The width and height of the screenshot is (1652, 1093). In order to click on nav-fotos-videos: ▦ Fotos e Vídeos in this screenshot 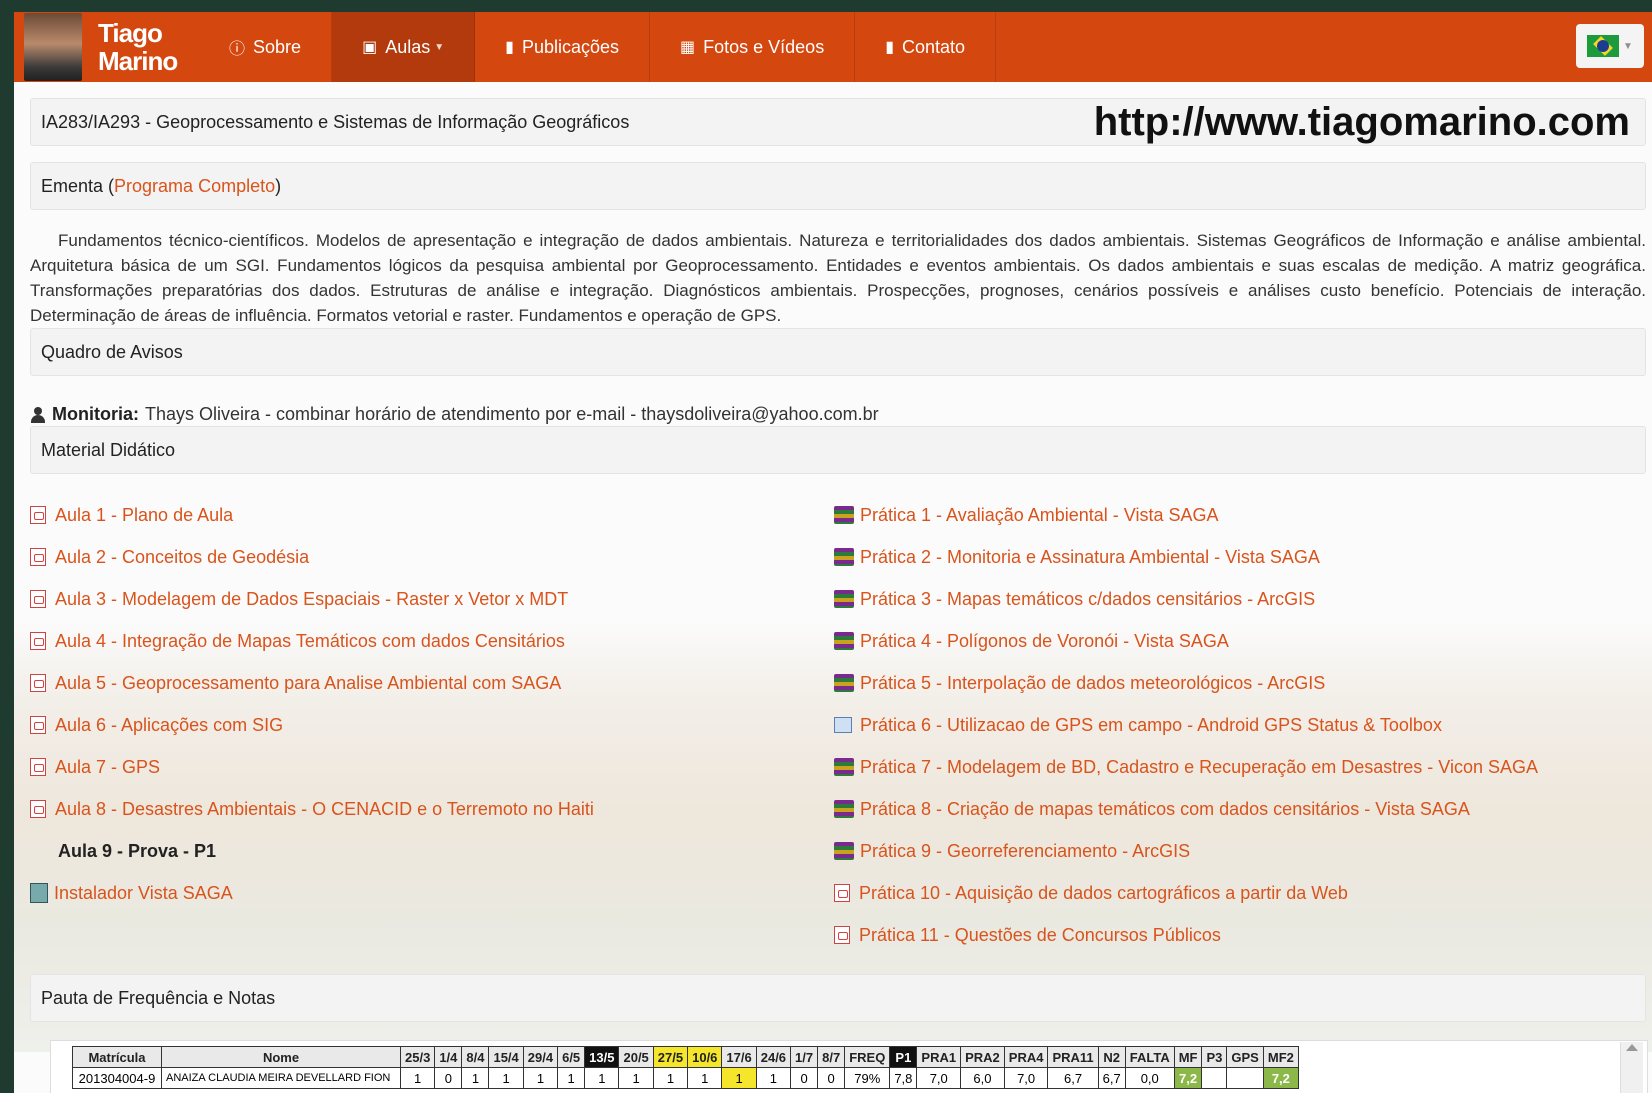, I will do `click(753, 47)`.